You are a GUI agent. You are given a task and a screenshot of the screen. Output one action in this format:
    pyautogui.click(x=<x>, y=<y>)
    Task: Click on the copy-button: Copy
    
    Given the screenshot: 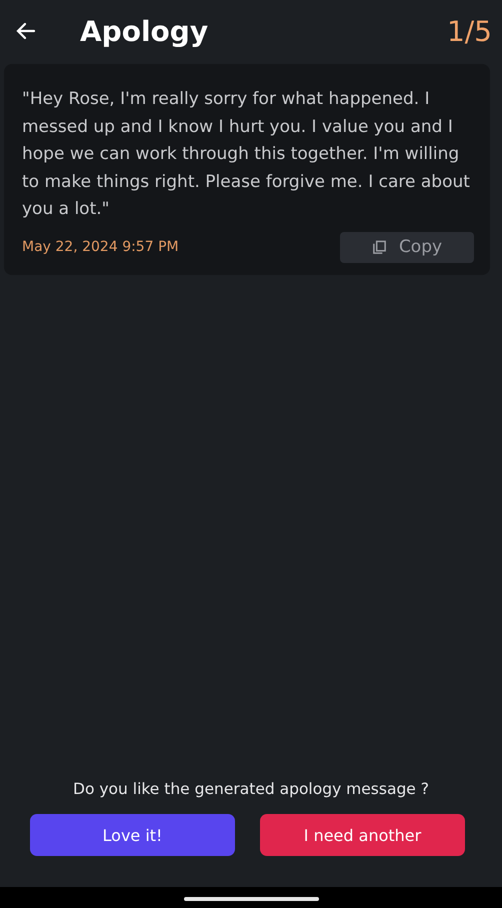 What is the action you would take?
    pyautogui.click(x=407, y=247)
    